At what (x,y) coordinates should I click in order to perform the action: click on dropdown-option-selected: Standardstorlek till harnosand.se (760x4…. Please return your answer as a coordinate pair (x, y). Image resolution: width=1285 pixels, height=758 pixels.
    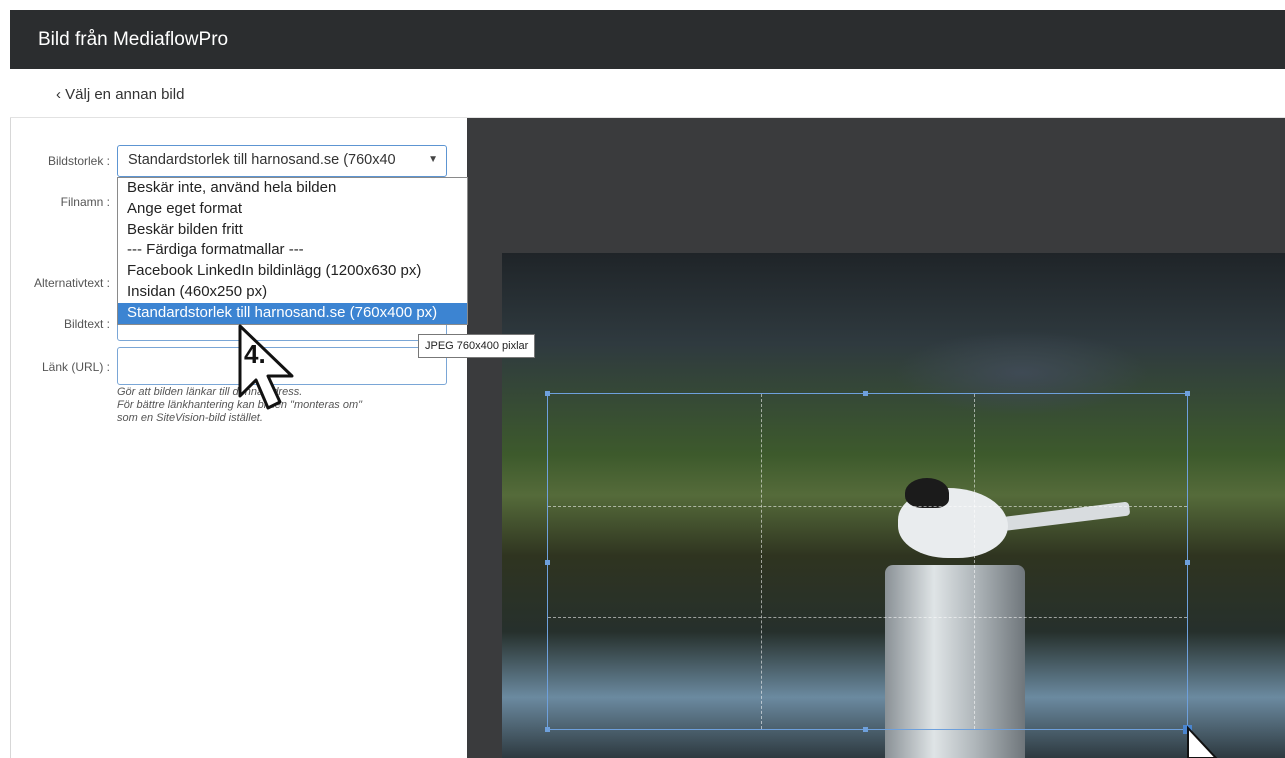
    Looking at the image, I should click on (292, 313).